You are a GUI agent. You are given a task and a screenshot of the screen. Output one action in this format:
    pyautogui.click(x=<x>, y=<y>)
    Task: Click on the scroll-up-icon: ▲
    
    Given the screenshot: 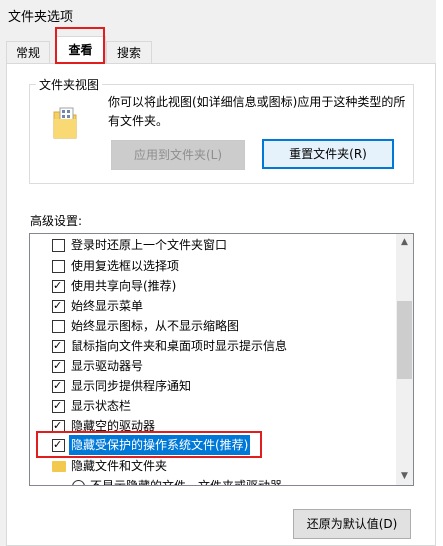 What is the action you would take?
    pyautogui.click(x=404, y=242)
    